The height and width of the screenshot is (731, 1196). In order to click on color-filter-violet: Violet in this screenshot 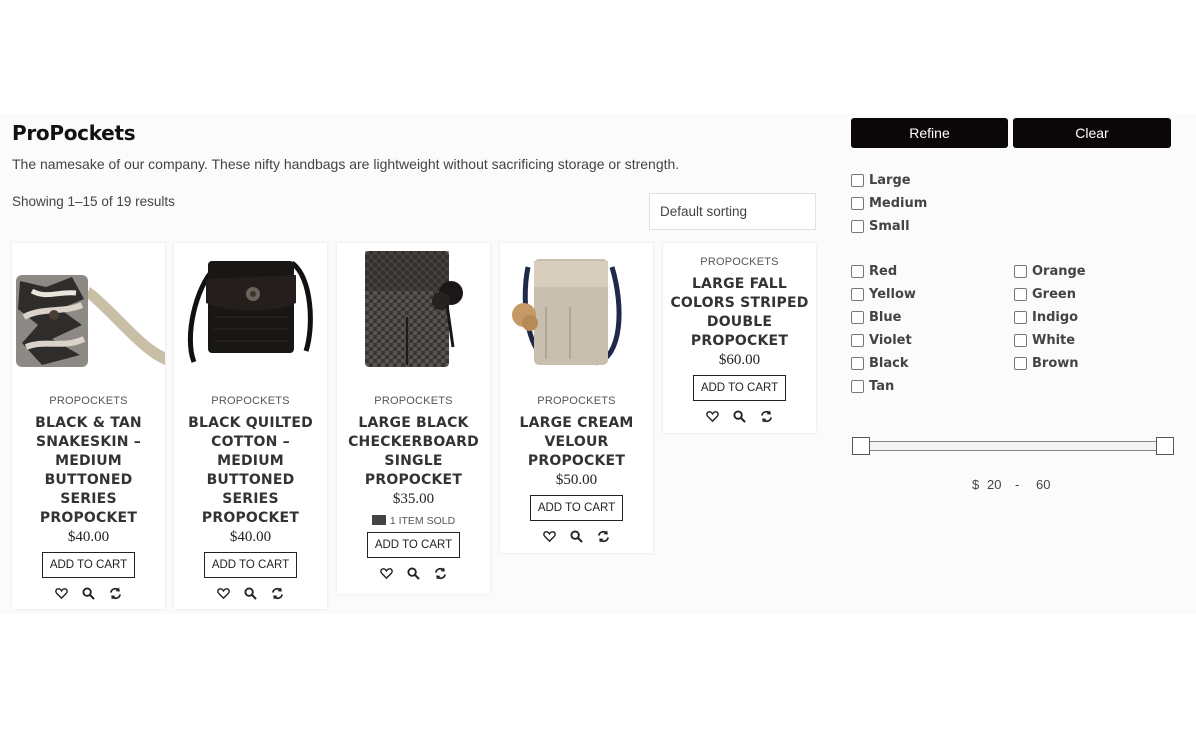, I will do `click(881, 340)`.